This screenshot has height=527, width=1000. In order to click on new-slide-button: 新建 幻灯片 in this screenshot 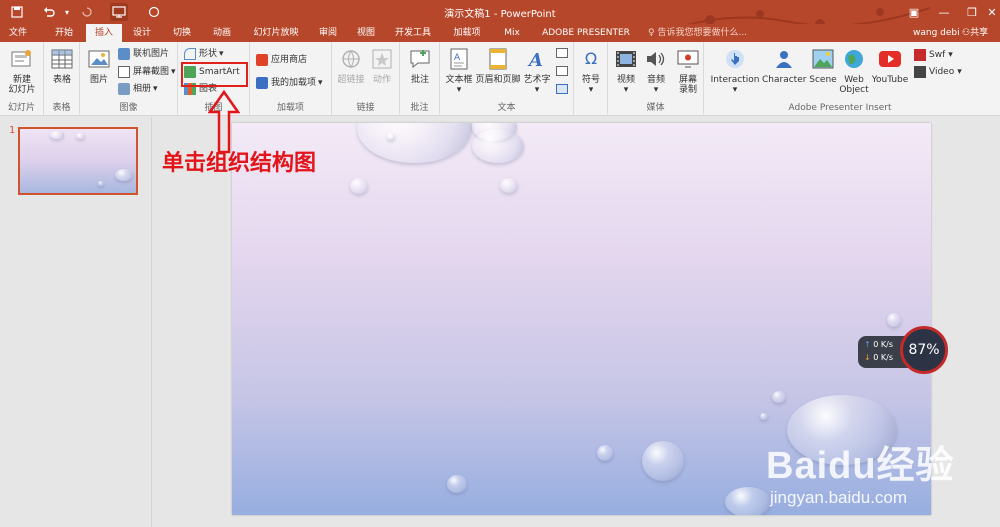, I will do `click(22, 70)`.